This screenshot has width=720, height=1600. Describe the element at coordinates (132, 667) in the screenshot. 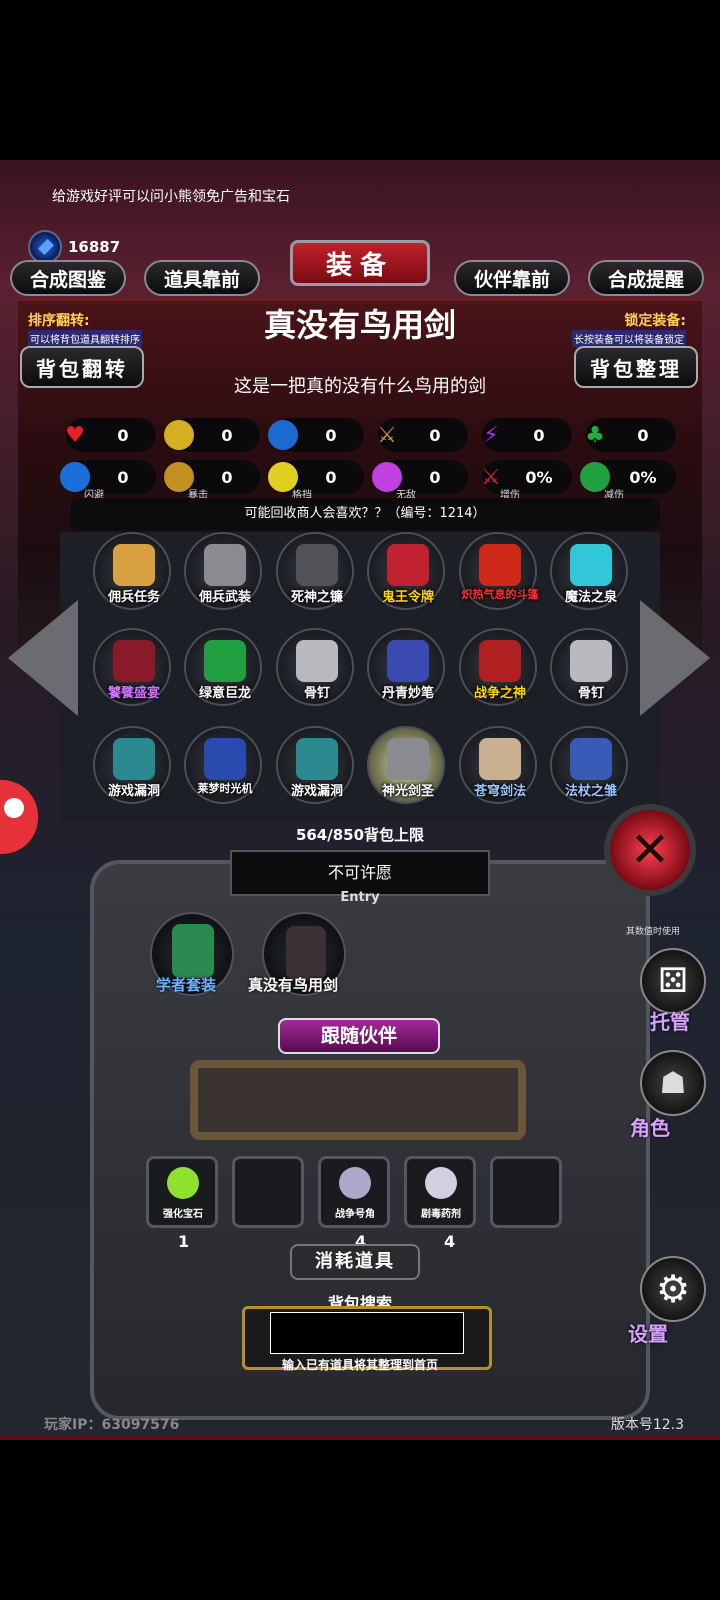

I see `bag-slot: 饕餮盛宴` at that location.